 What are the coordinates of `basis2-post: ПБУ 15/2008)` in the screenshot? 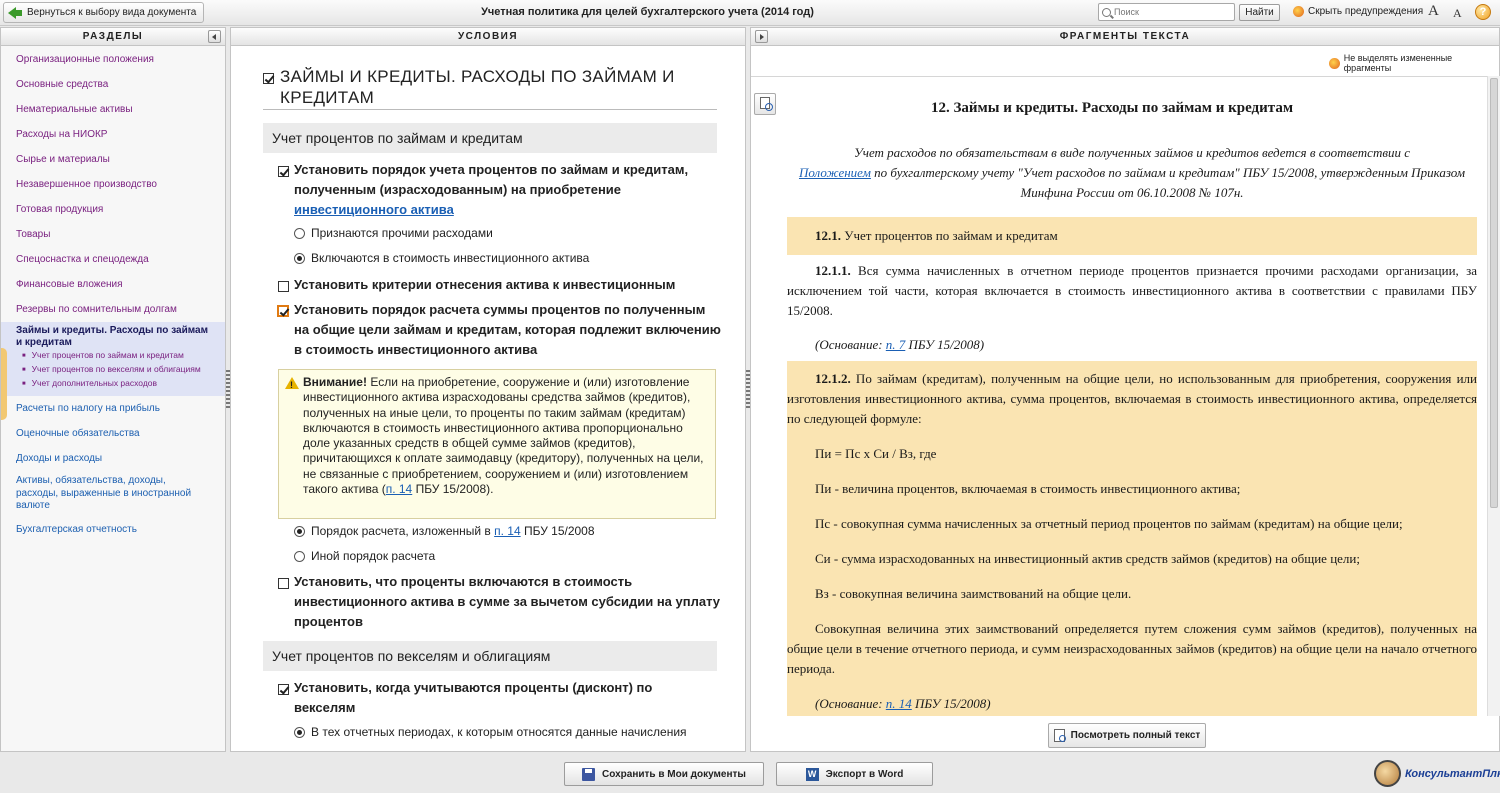 It's located at (951, 703).